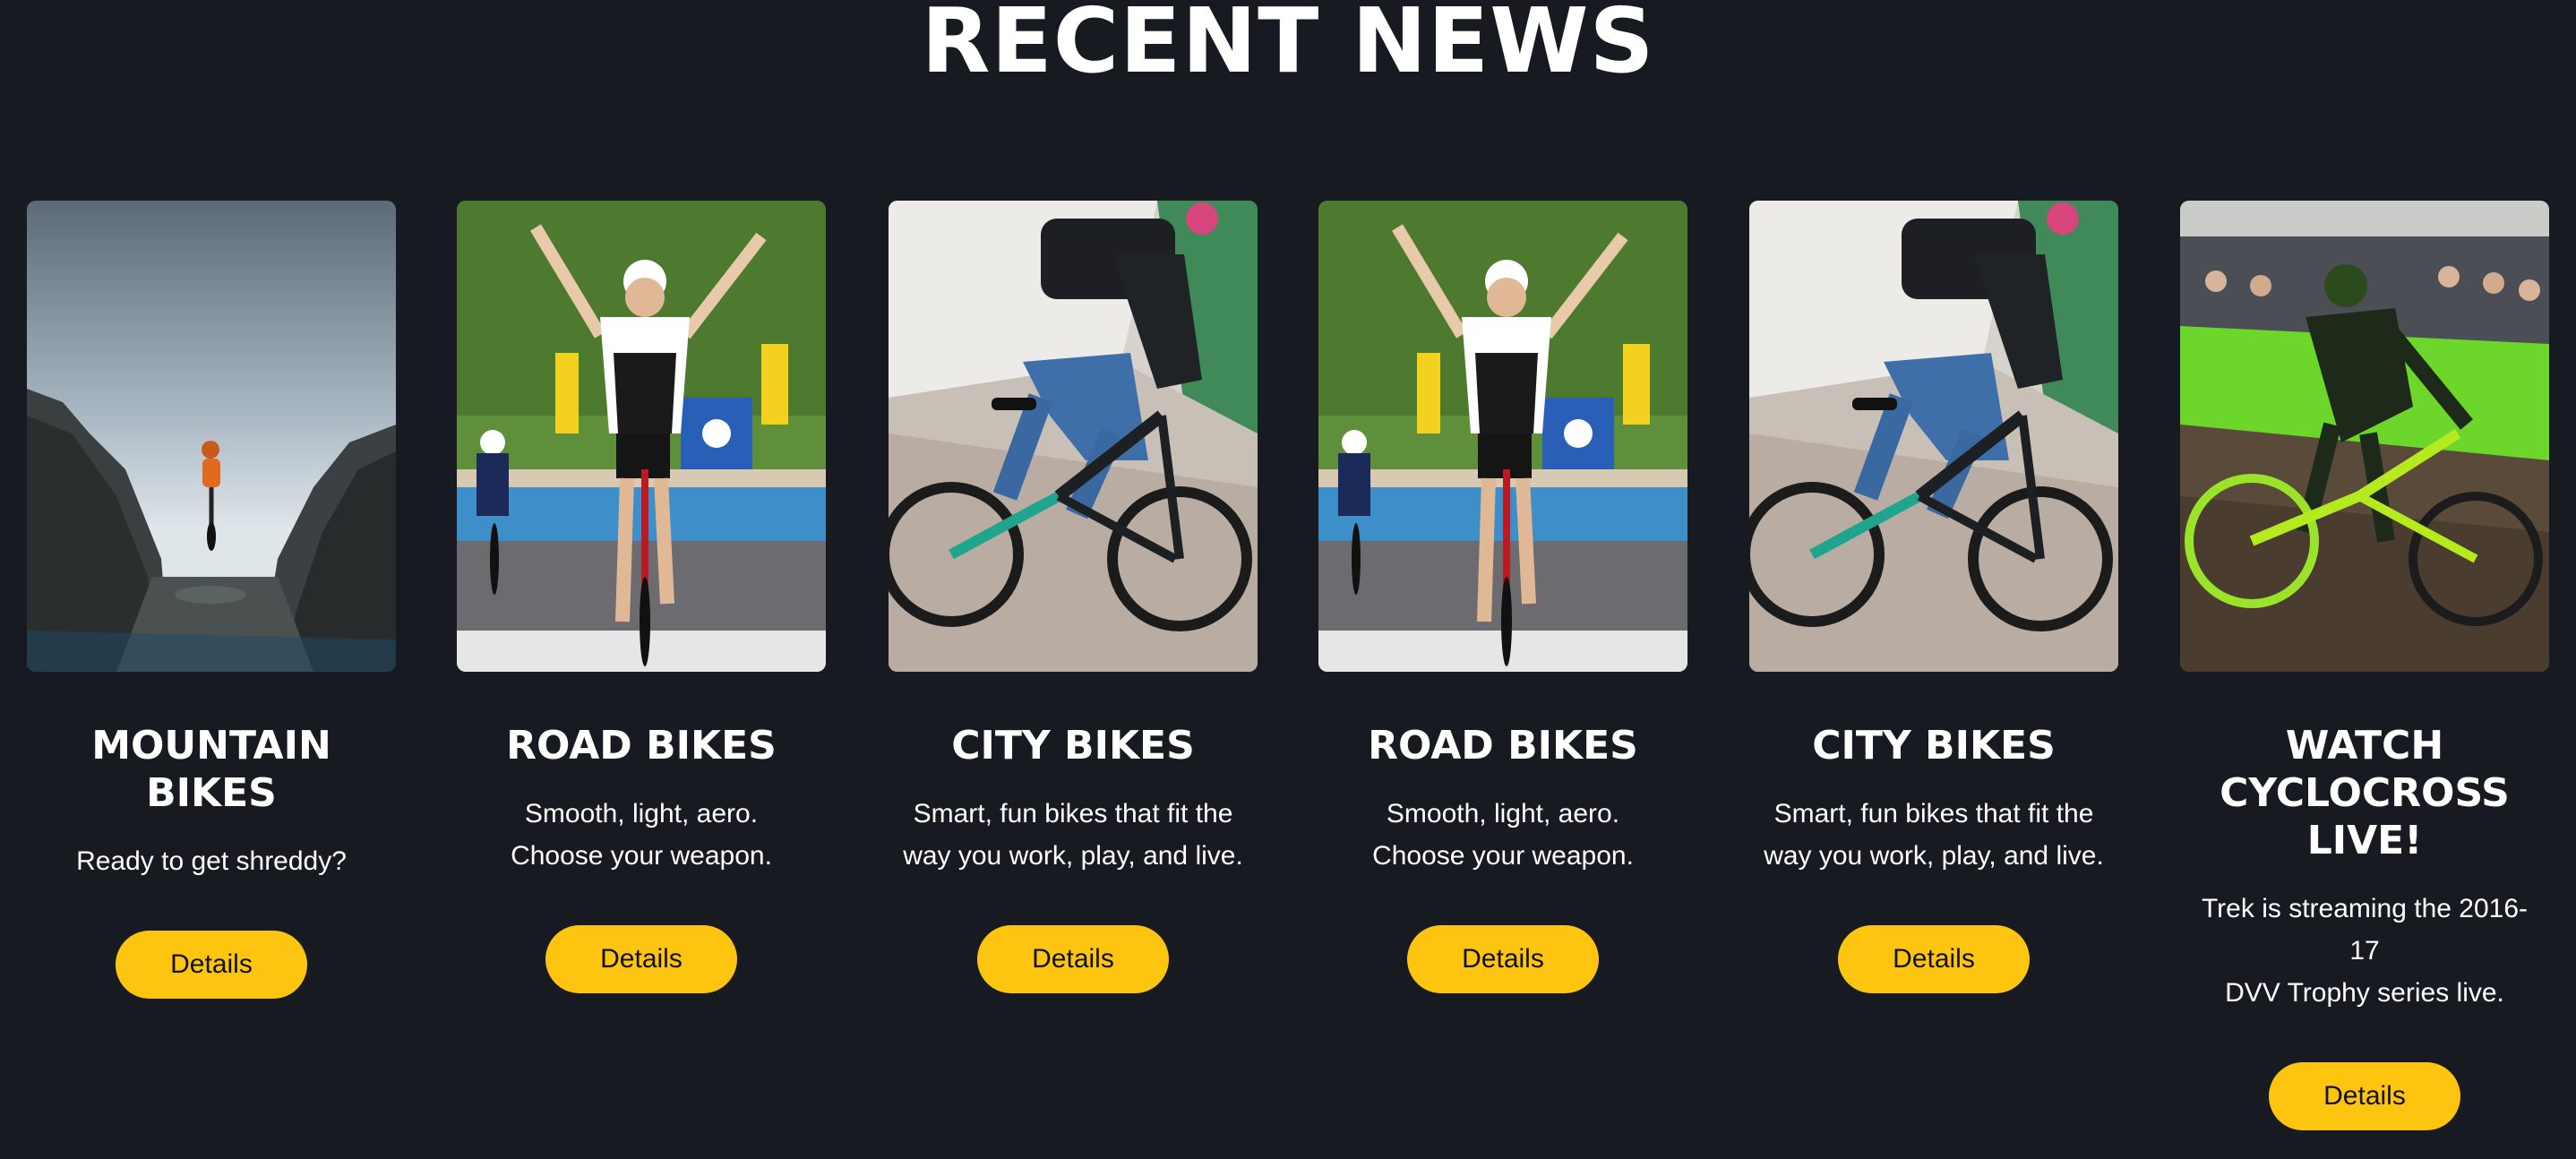  What do you see at coordinates (211, 437) in the screenshot?
I see `mountain-bike-photo` at bounding box center [211, 437].